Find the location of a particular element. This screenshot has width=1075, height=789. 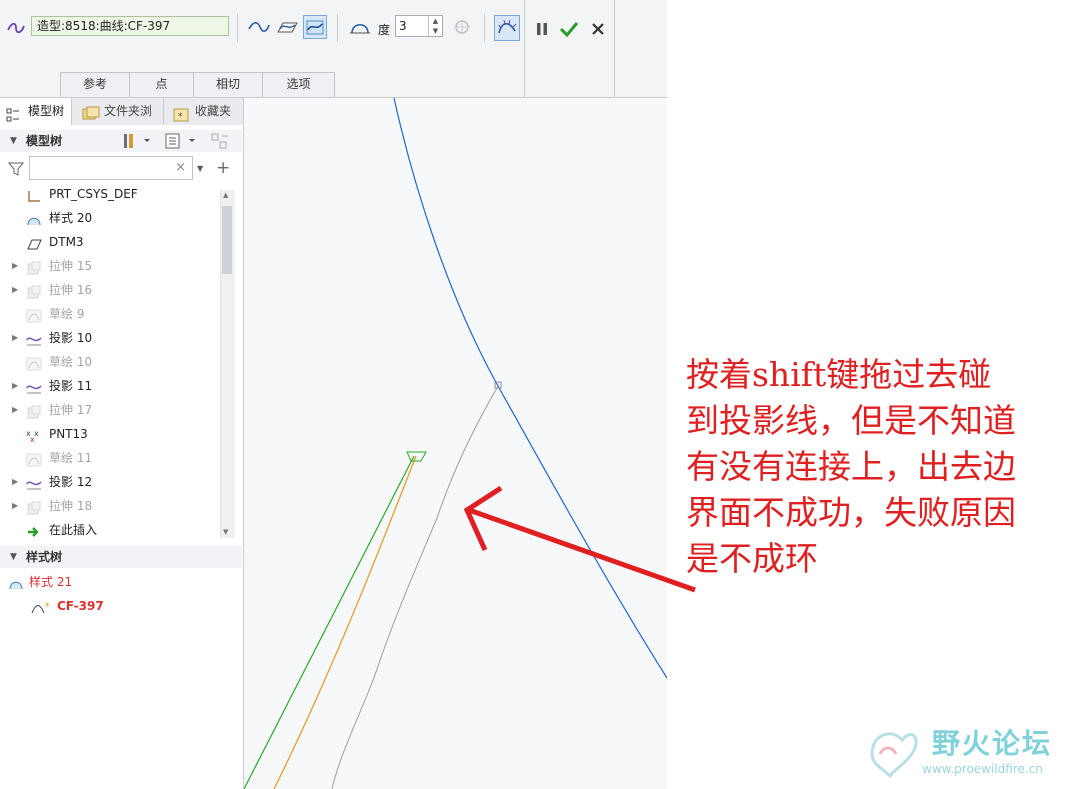

annotation-line: 按着shift键拖过去碰 is located at coordinates (839, 374).